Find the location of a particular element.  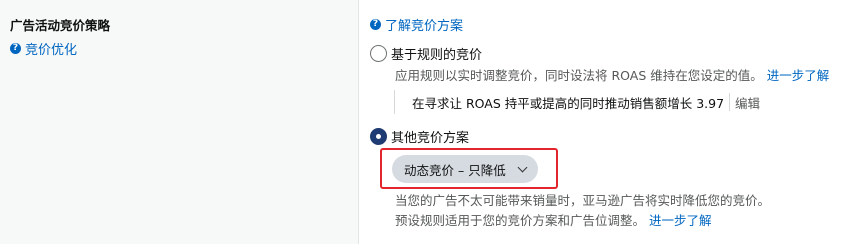

edit-rule-button: 编辑 is located at coordinates (747, 102).